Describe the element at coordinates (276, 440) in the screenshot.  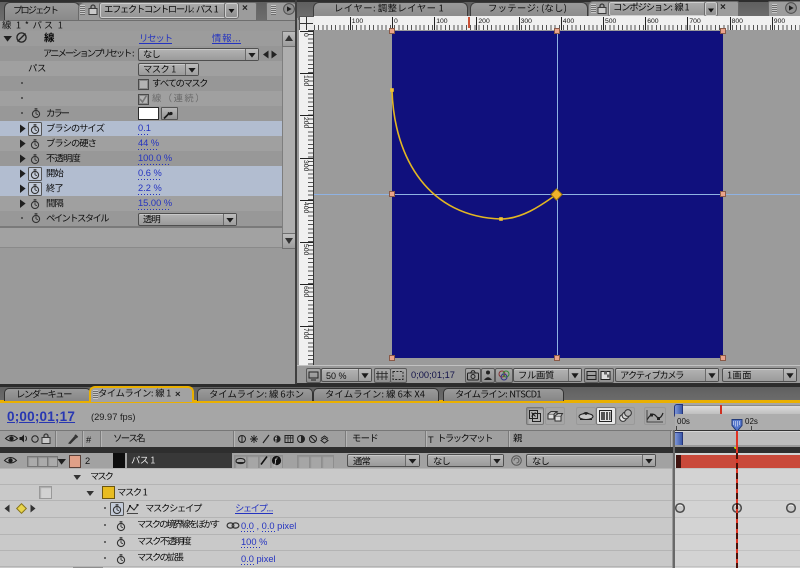
I see `svg-text: f` at that location.